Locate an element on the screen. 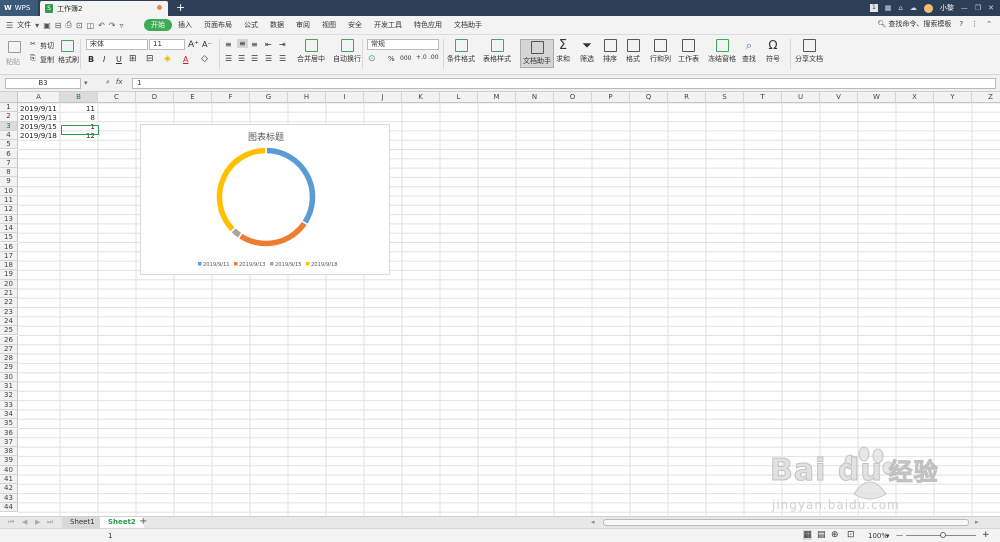 This screenshot has width=1000, height=542. row-header-36: 36 is located at coordinates (9, 433).